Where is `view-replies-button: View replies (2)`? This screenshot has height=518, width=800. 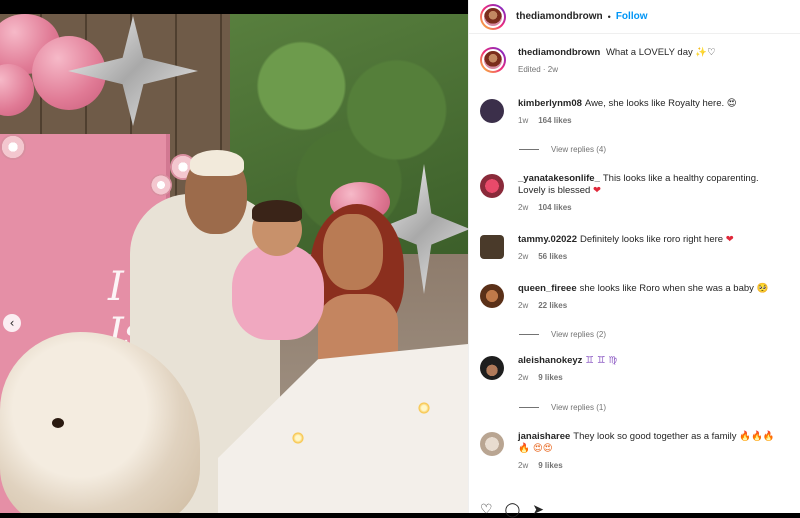 view-replies-button: View replies (2) is located at coordinates (562, 334).